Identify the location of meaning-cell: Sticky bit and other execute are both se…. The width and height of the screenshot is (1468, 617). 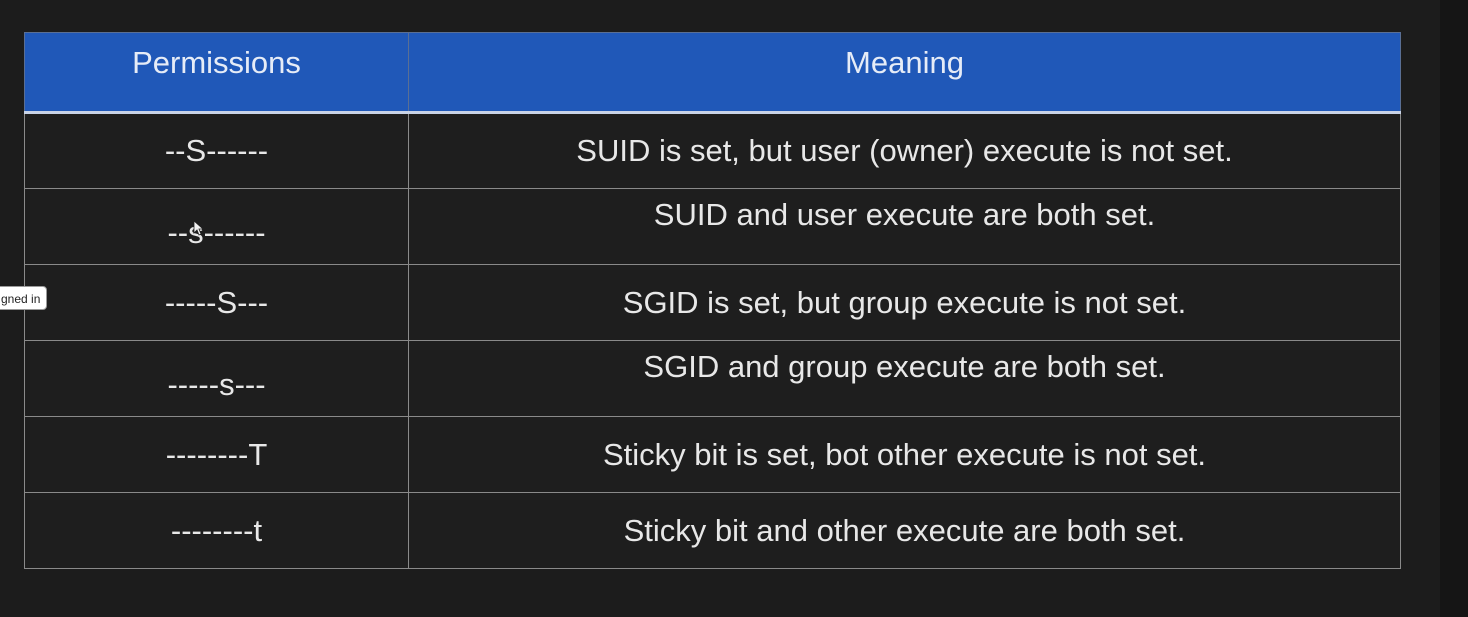
(904, 530).